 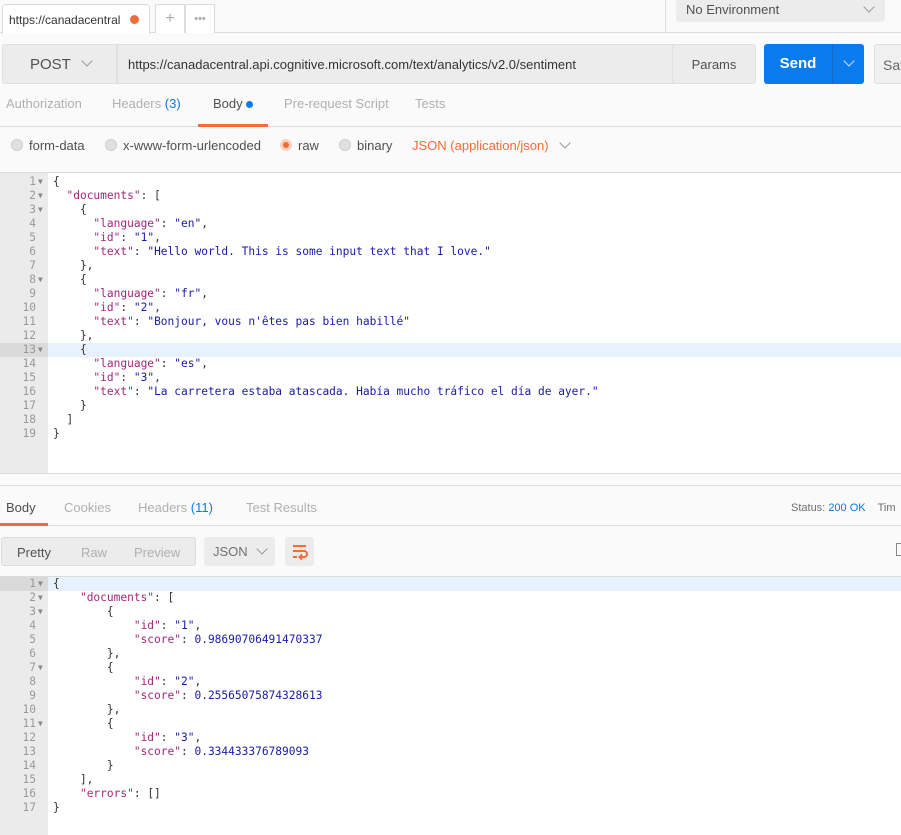 I want to click on code-line: 18 ], so click(x=450, y=420).